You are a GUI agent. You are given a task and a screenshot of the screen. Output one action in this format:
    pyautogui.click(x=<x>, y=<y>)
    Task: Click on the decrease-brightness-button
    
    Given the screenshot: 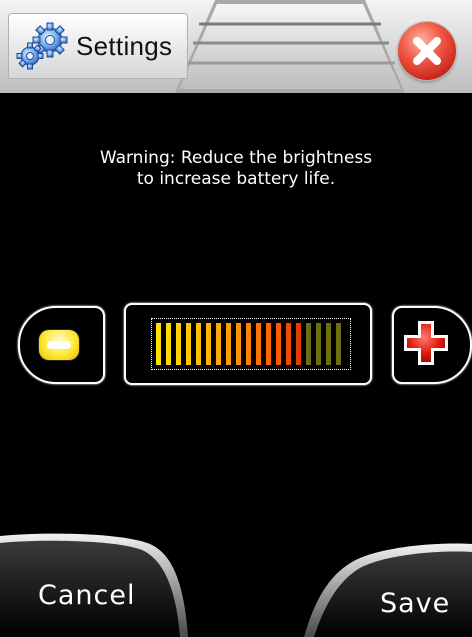 What is the action you would take?
    pyautogui.click(x=61, y=345)
    